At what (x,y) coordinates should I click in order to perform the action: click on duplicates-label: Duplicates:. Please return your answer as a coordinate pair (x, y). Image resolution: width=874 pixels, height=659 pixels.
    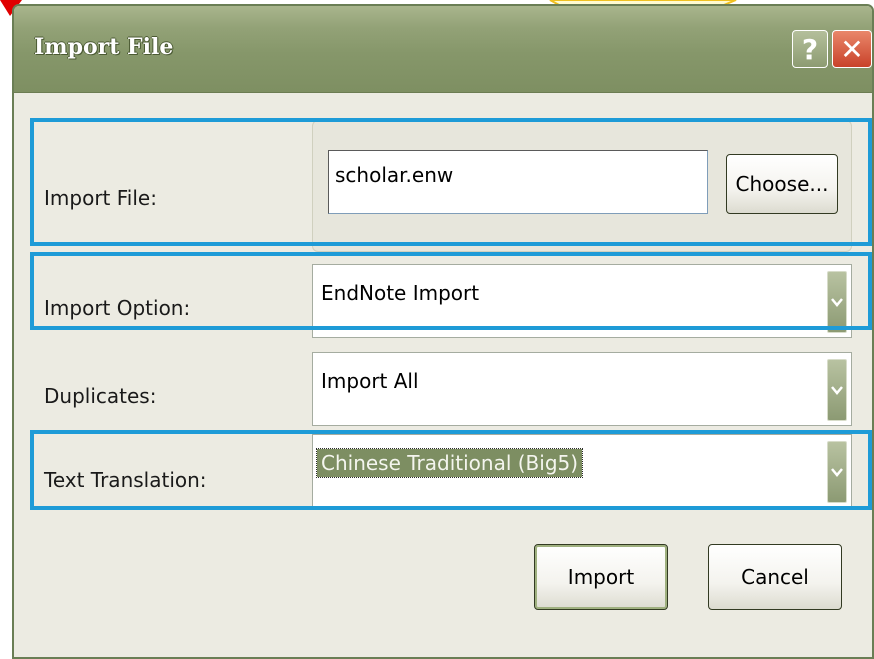
    Looking at the image, I should click on (100, 396).